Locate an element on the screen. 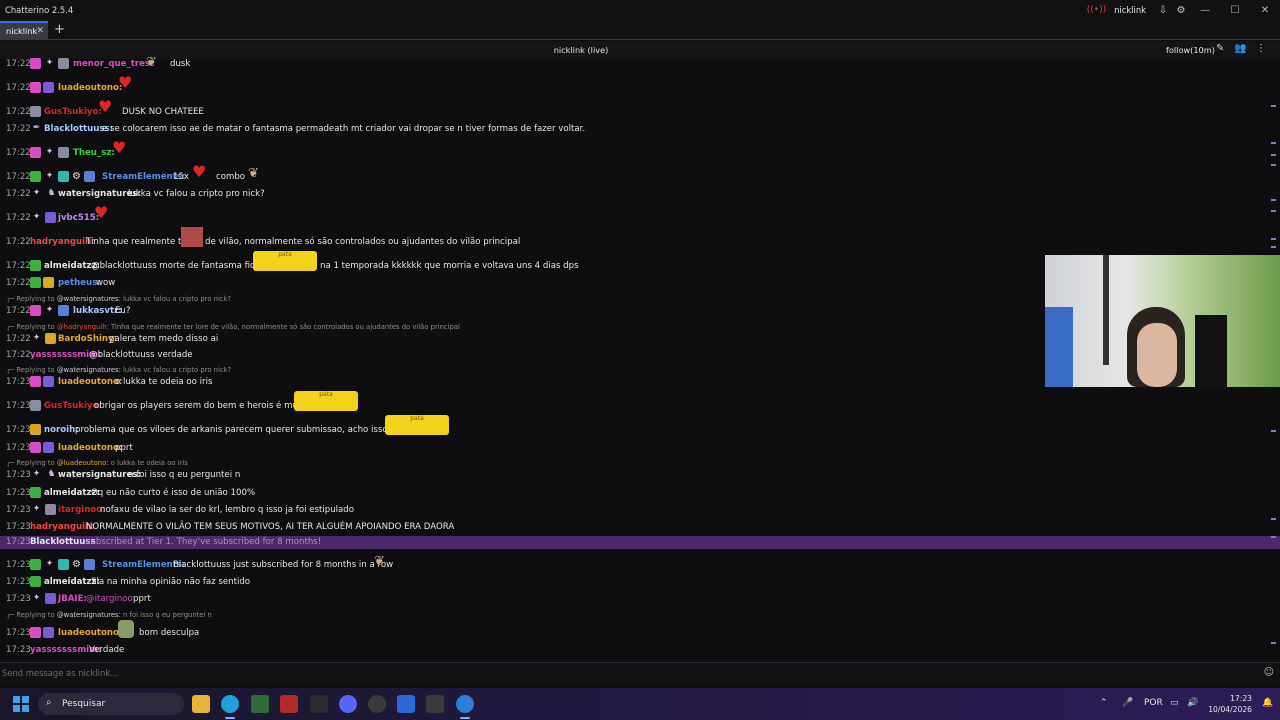 This screenshot has width=1280, height=720. capcut-icon is located at coordinates (319, 704).